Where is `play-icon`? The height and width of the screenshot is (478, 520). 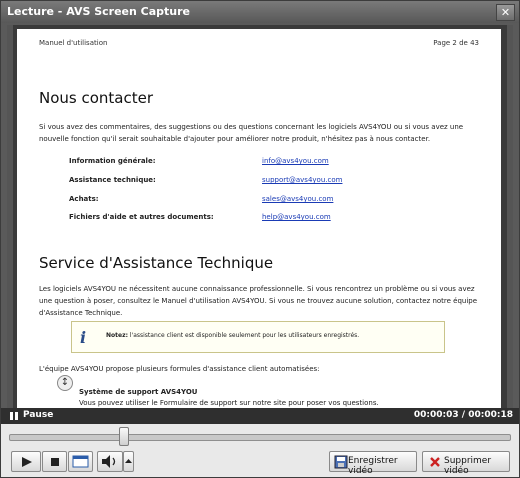 play-icon is located at coordinates (27, 462).